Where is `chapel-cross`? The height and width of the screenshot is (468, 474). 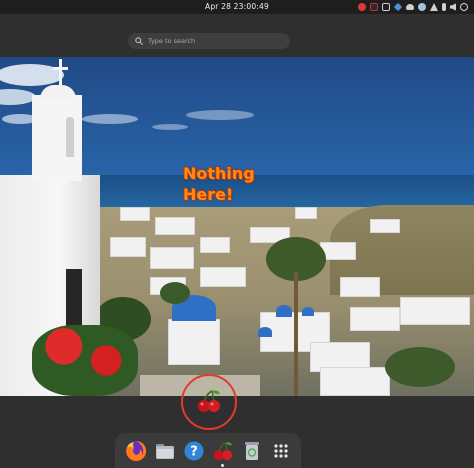 chapel-cross is located at coordinates (60, 73).